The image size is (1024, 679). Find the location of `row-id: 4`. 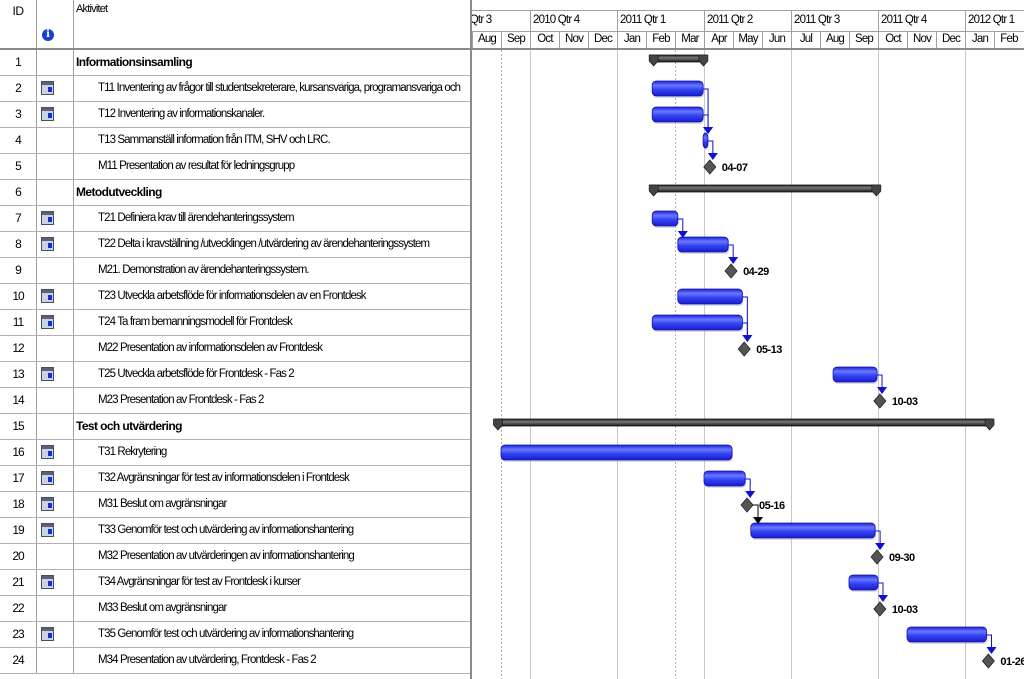

row-id: 4 is located at coordinates (18, 140).